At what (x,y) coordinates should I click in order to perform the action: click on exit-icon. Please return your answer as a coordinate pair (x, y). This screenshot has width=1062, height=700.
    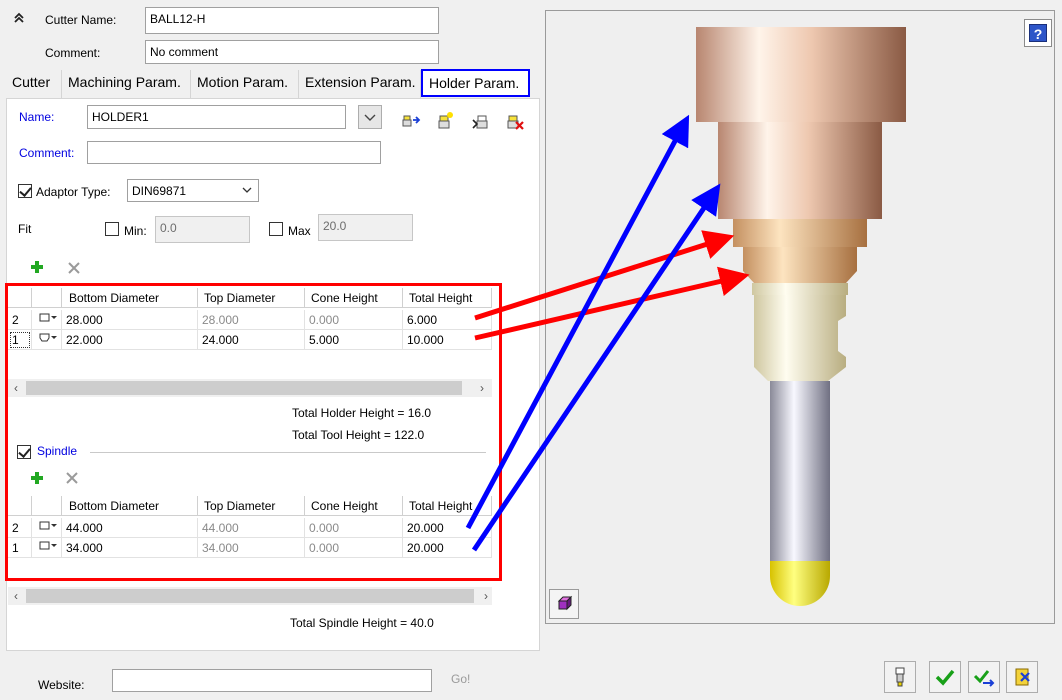
    Looking at the image, I should click on (1022, 677).